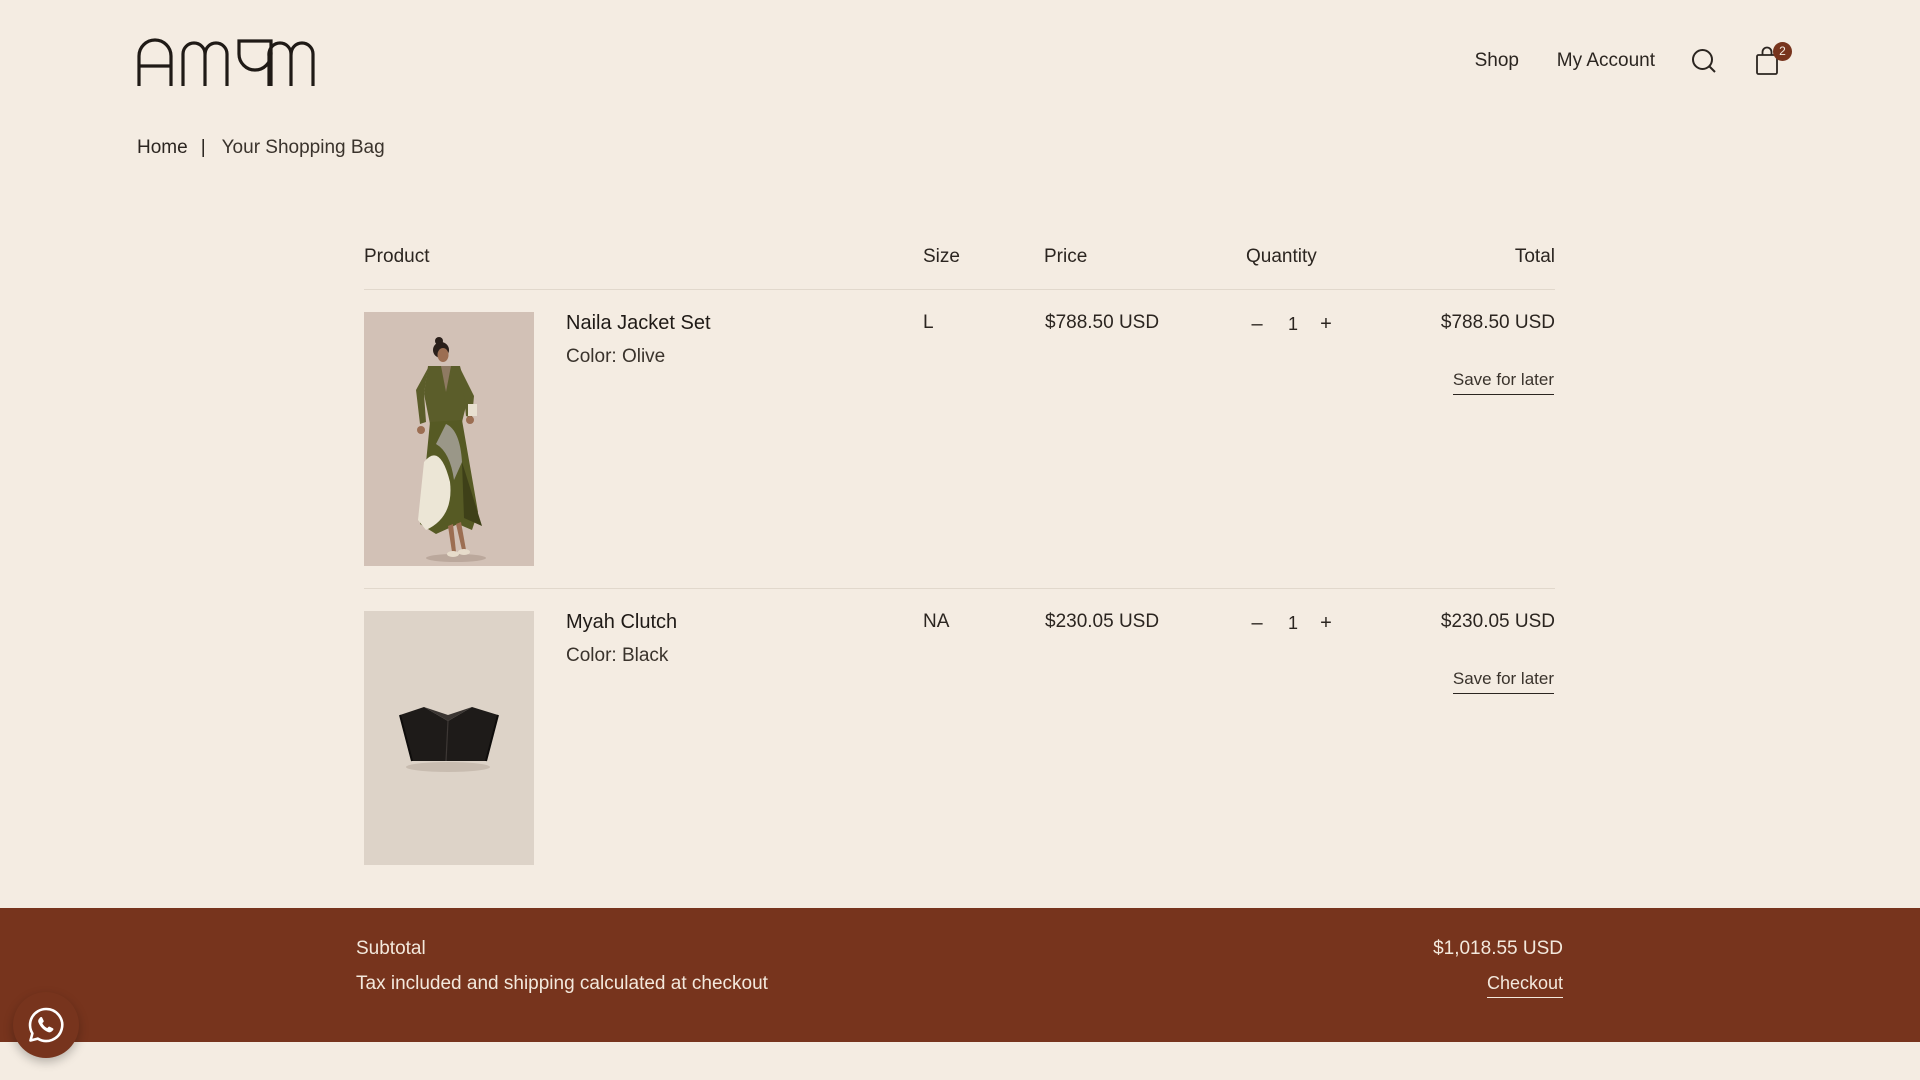 Image resolution: width=1920 pixels, height=1080 pixels. Describe the element at coordinates (1704, 61) in the screenshot. I see `search-icon` at that location.